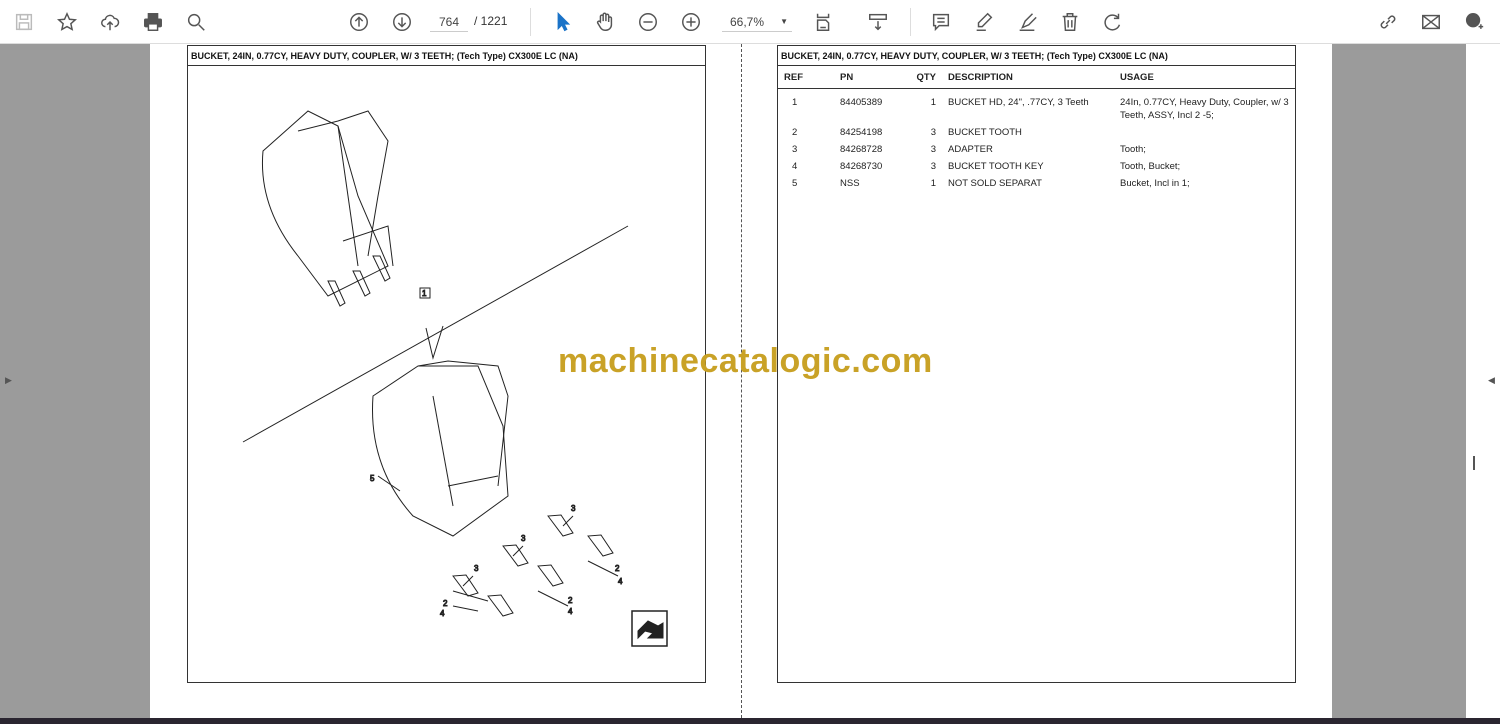 This screenshot has width=1500, height=724. What do you see at coordinates (605, 22) in the screenshot?
I see `hand-tool-icon` at bounding box center [605, 22].